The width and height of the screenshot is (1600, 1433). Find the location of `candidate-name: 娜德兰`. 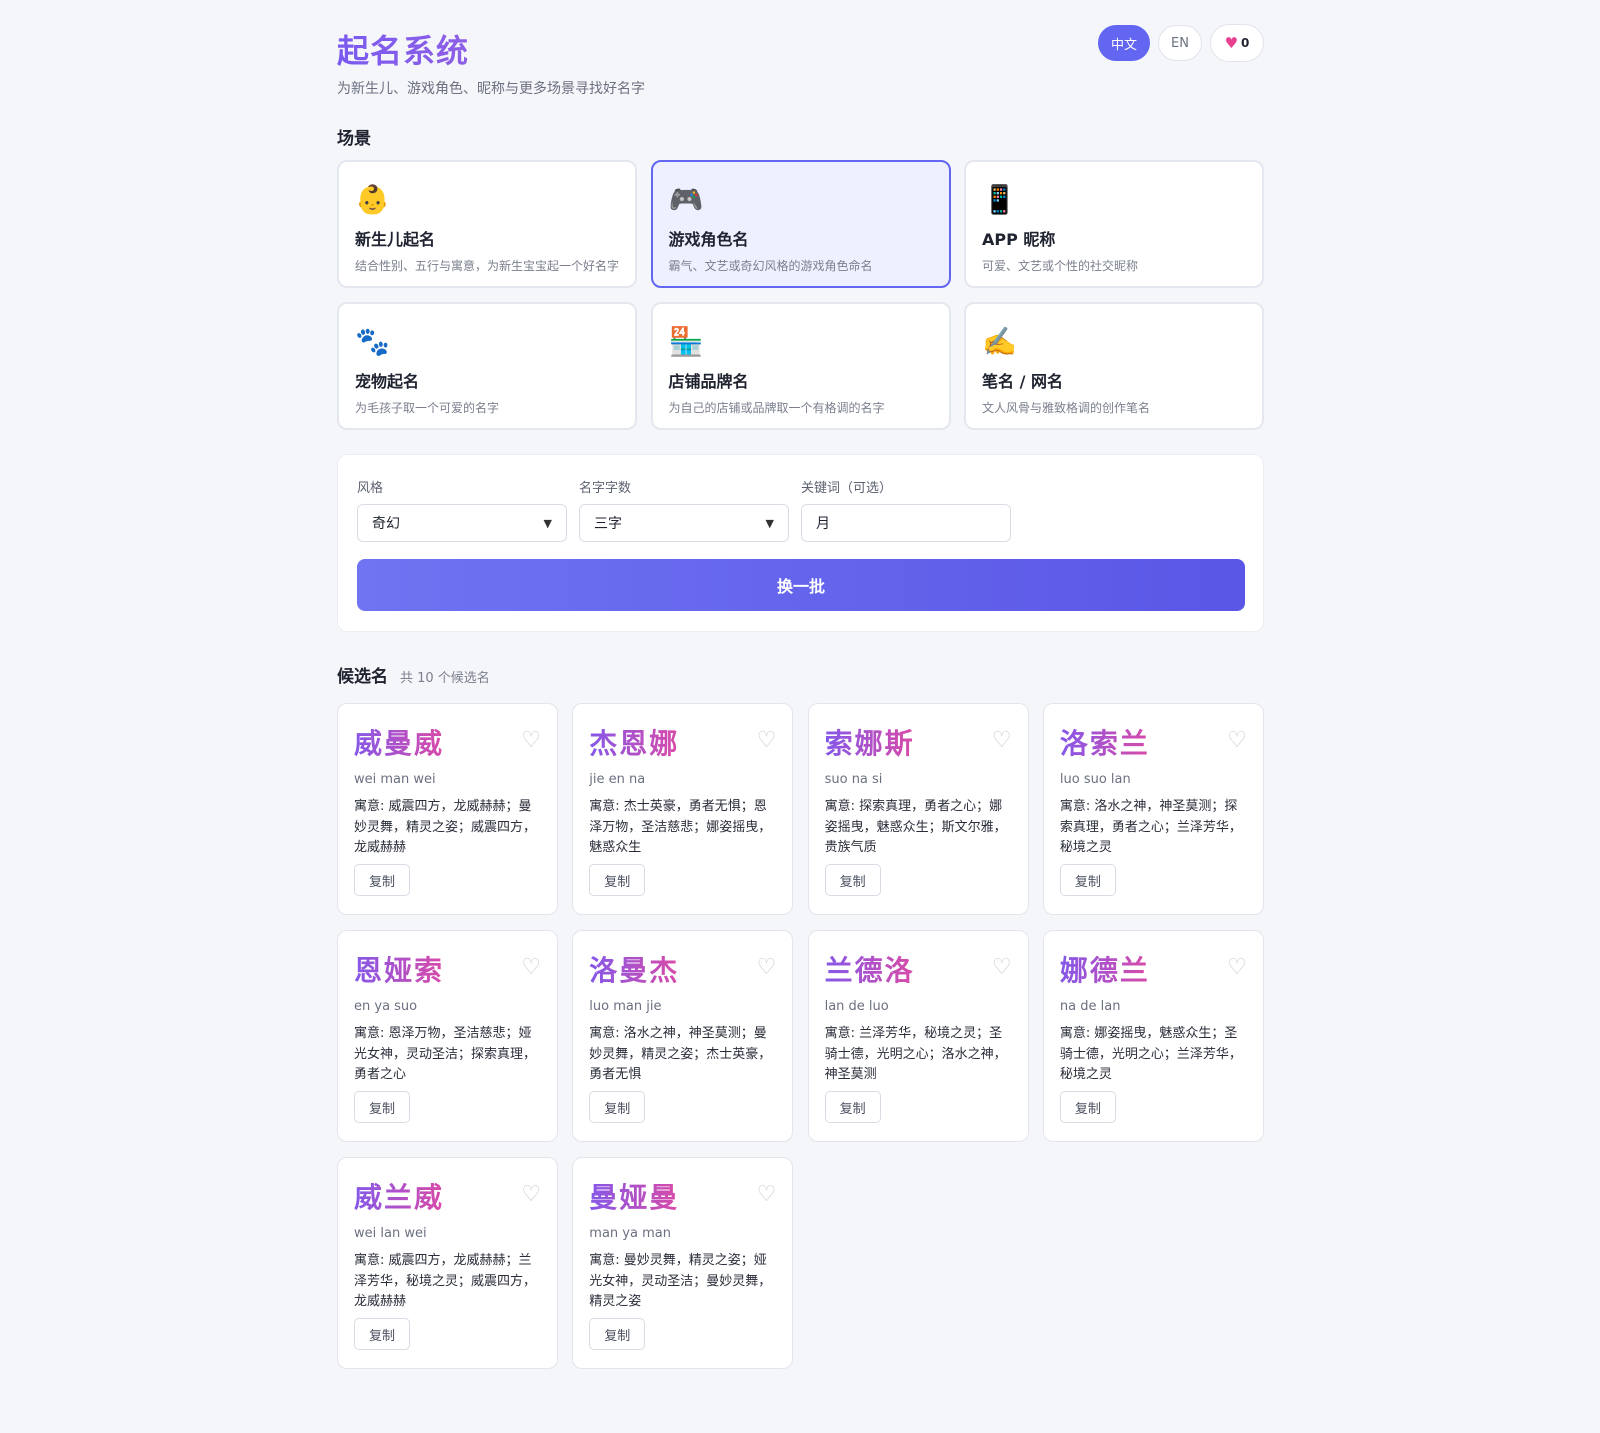

candidate-name: 娜德兰 is located at coordinates (1105, 969).